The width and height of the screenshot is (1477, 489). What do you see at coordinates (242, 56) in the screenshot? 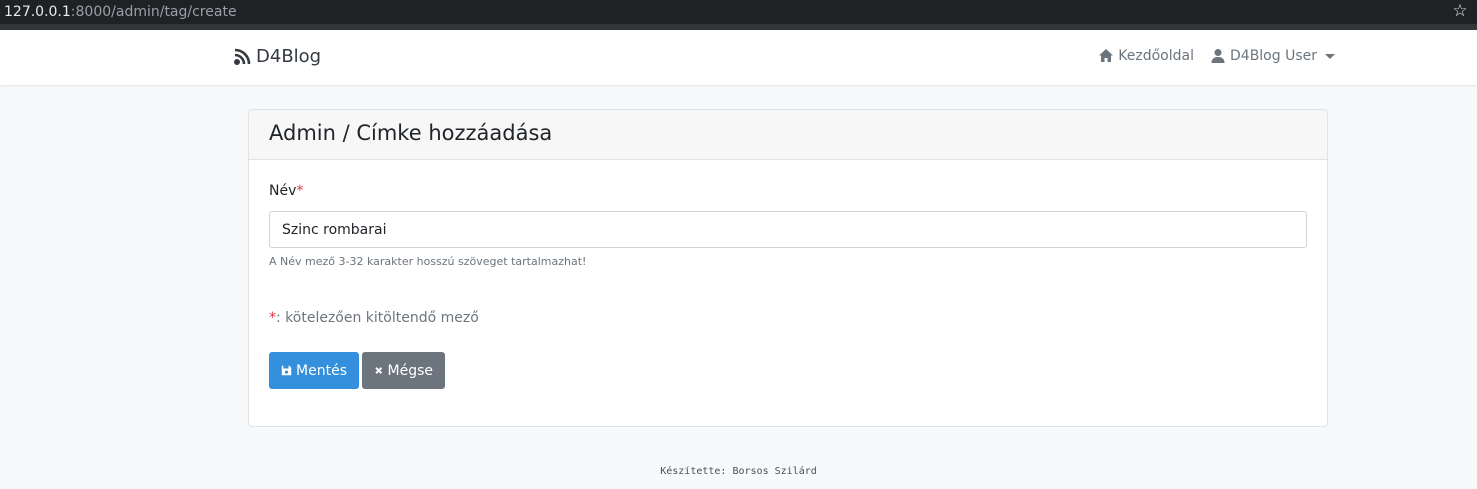
I see `rss-icon` at bounding box center [242, 56].